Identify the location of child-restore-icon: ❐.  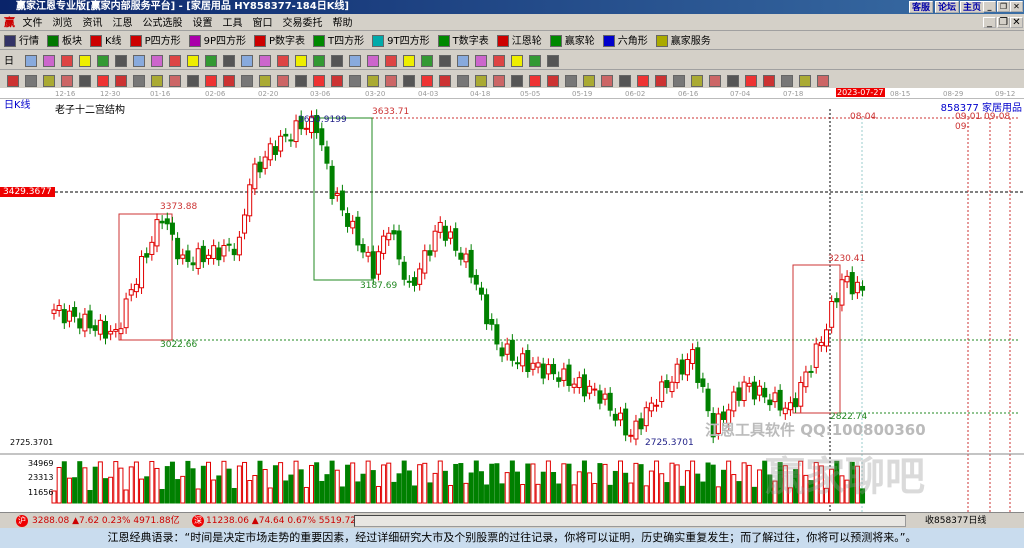
(1003, 22).